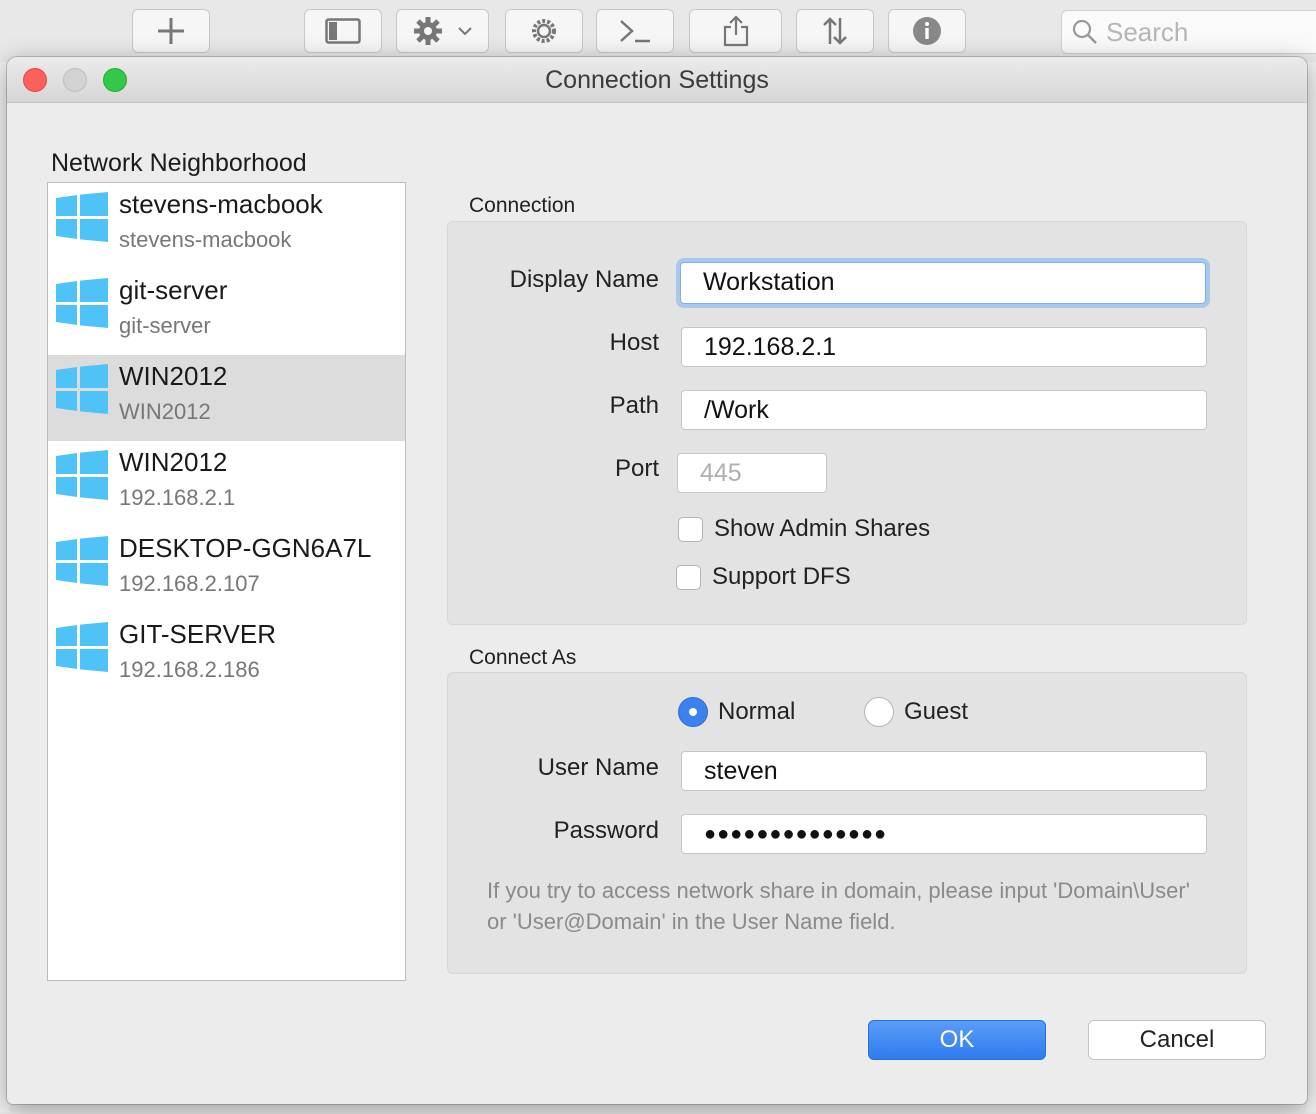  Describe the element at coordinates (226, 570) in the screenshot. I see `list-item: DESKTOP-GGN6A7L 192.168.2.107` at that location.